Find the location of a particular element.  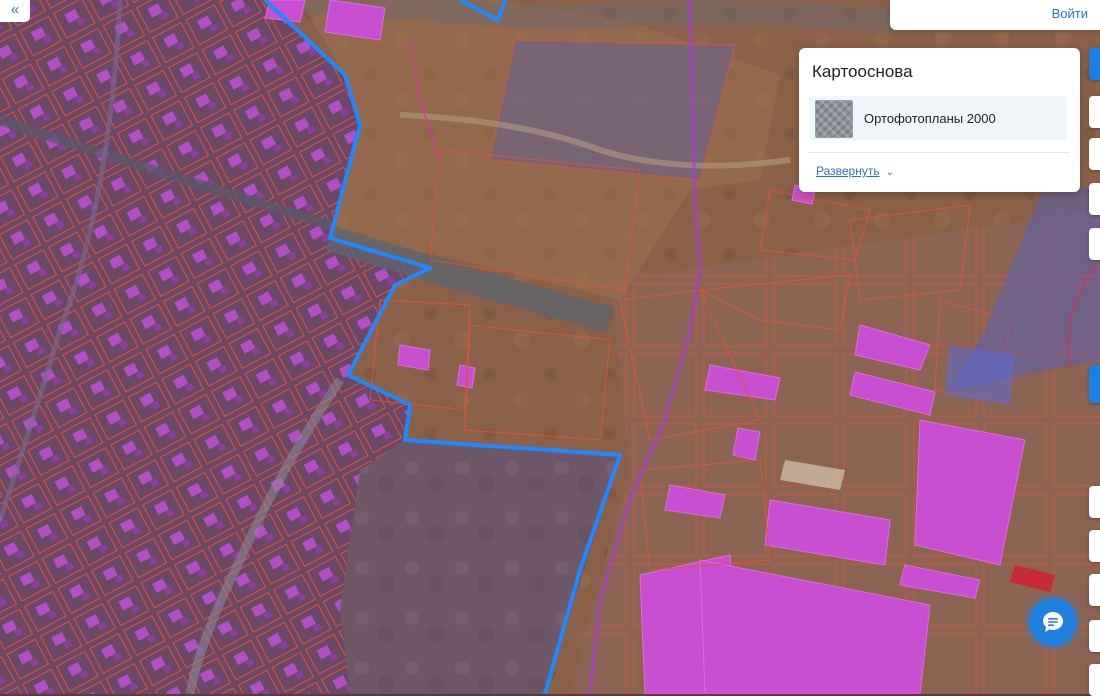

fullscreen-button is located at coordinates (1094, 546).